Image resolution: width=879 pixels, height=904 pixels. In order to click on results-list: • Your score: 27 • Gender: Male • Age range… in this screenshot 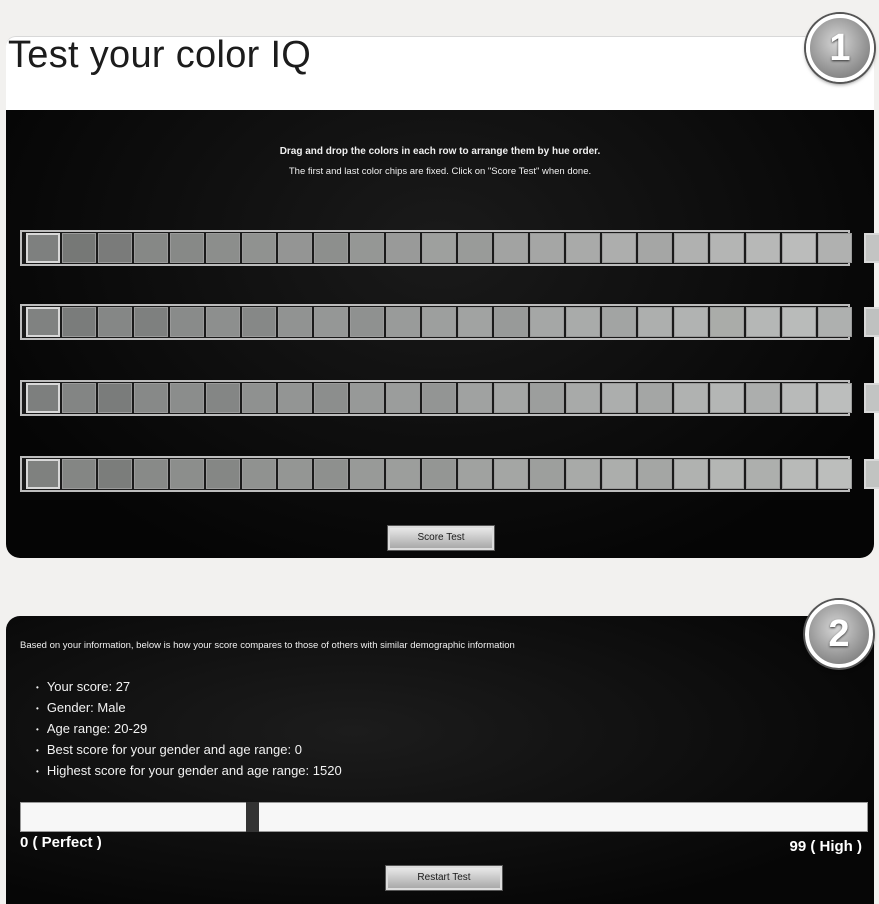, I will do `click(189, 728)`.